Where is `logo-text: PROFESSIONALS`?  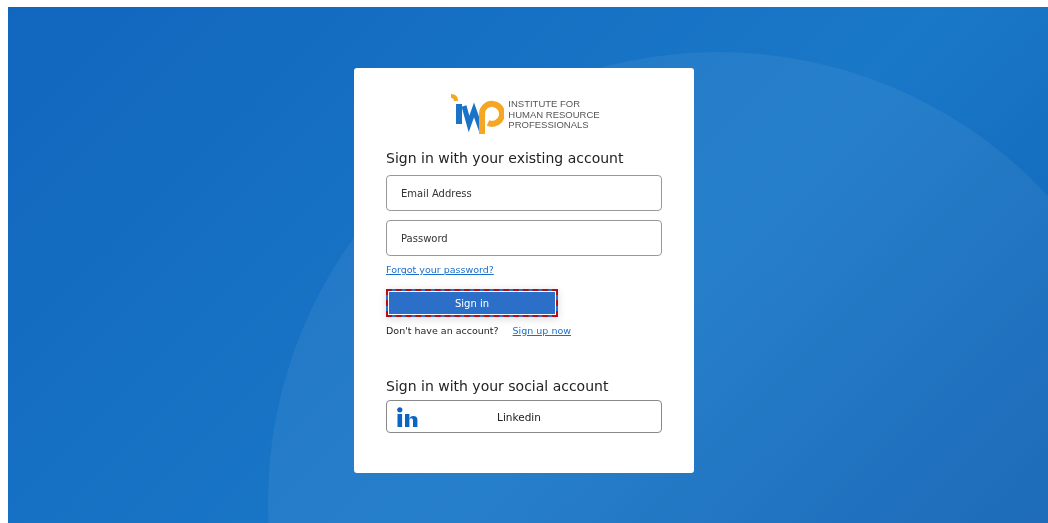
logo-text: PROFESSIONALS is located at coordinates (549, 125).